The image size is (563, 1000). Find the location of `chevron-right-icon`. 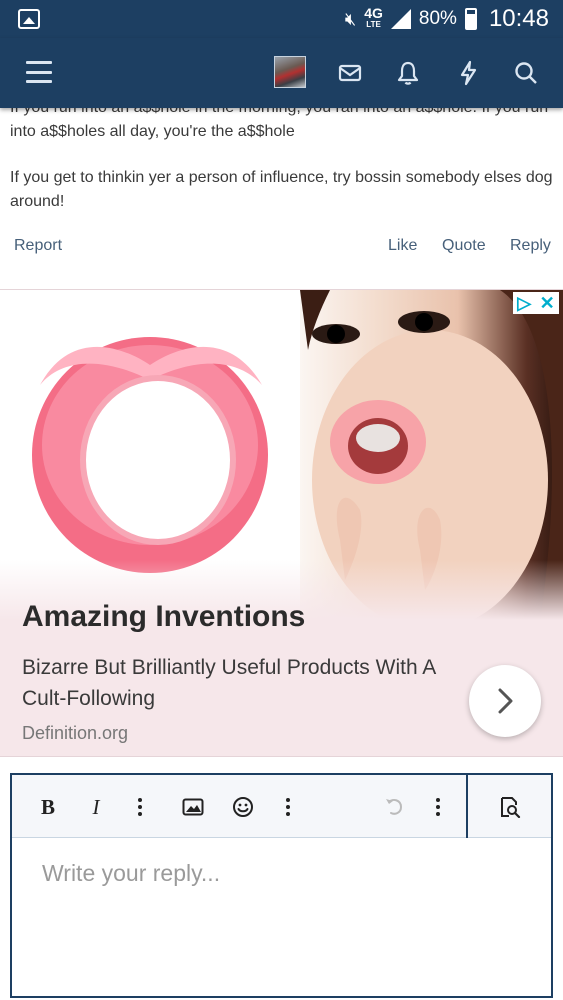

chevron-right-icon is located at coordinates (505, 701).